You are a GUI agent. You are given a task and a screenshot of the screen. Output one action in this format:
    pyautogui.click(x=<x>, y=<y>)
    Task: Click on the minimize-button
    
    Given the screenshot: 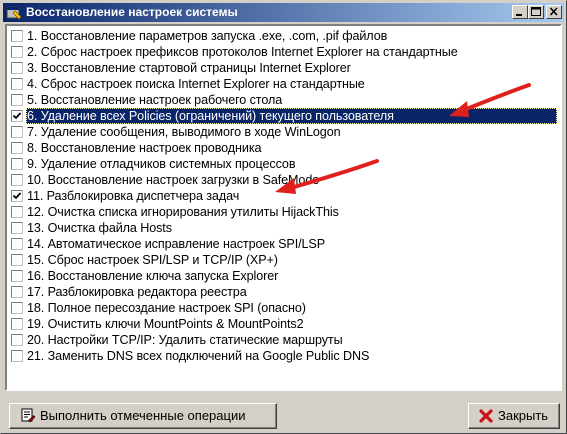 What is the action you would take?
    pyautogui.click(x=520, y=12)
    